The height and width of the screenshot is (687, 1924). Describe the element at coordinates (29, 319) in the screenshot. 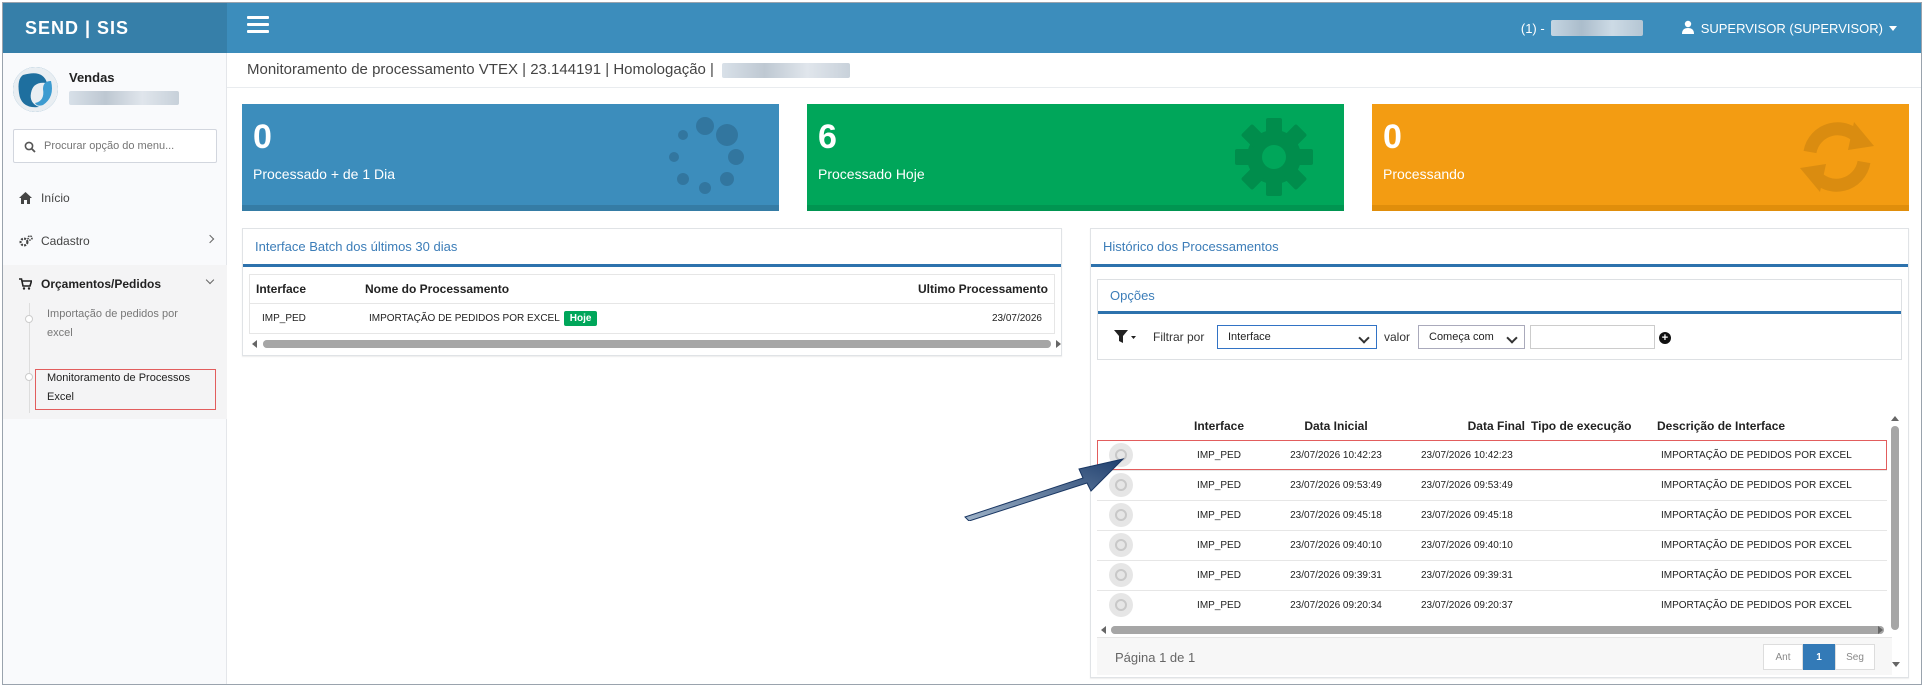

I see `submenu-bullet` at that location.